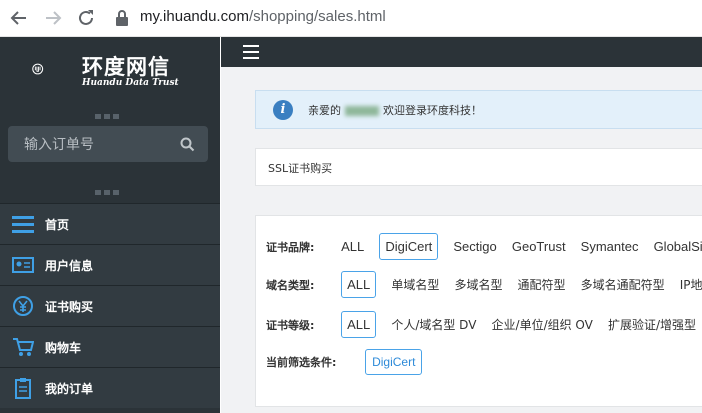 The width and height of the screenshot is (702, 413). What do you see at coordinates (290, 285) in the screenshot?
I see `domain-type-filter-label: 域名类型:` at bounding box center [290, 285].